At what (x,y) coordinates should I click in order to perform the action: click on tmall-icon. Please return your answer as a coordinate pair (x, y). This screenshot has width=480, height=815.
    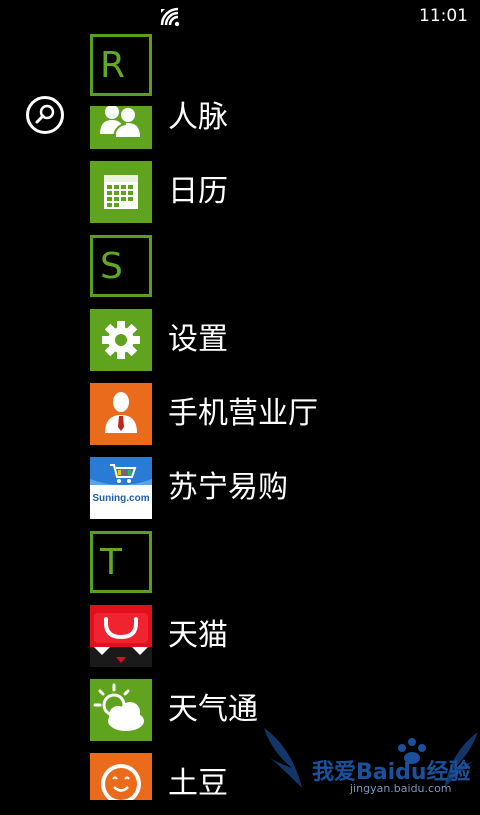
    Looking at the image, I should click on (121, 636).